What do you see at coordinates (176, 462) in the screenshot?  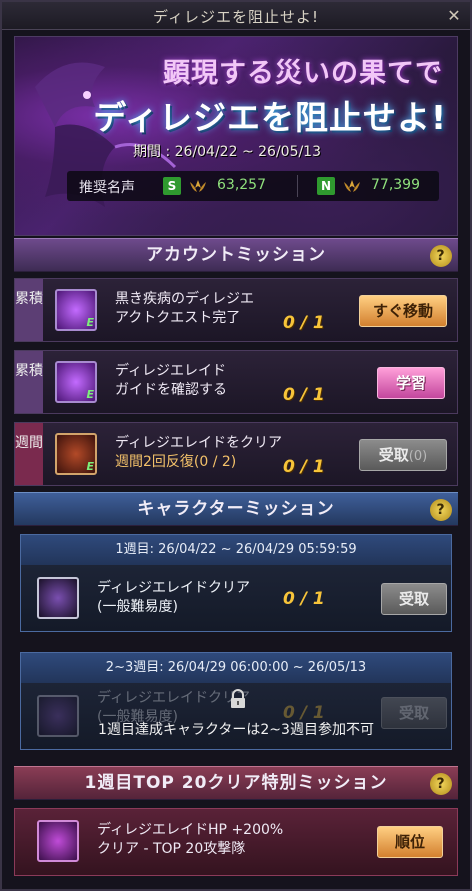 I see `mission-line2: 週間2回反復(0 / 2)` at bounding box center [176, 462].